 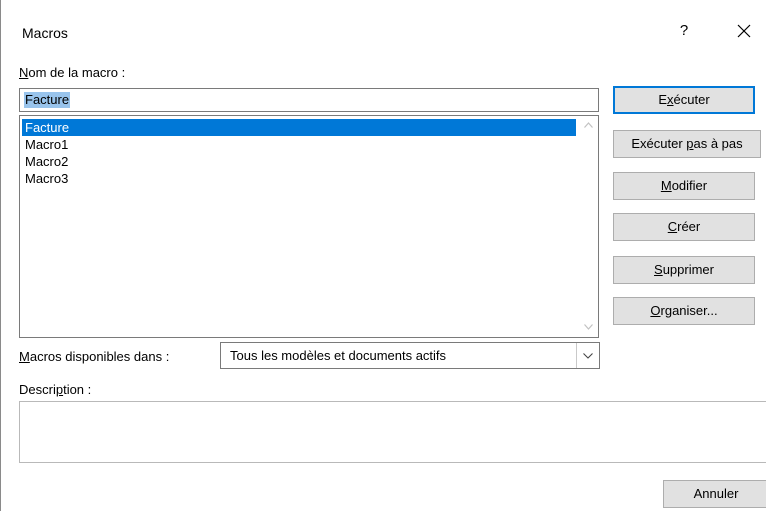 I want to click on scroll-down-button, so click(x=588, y=327).